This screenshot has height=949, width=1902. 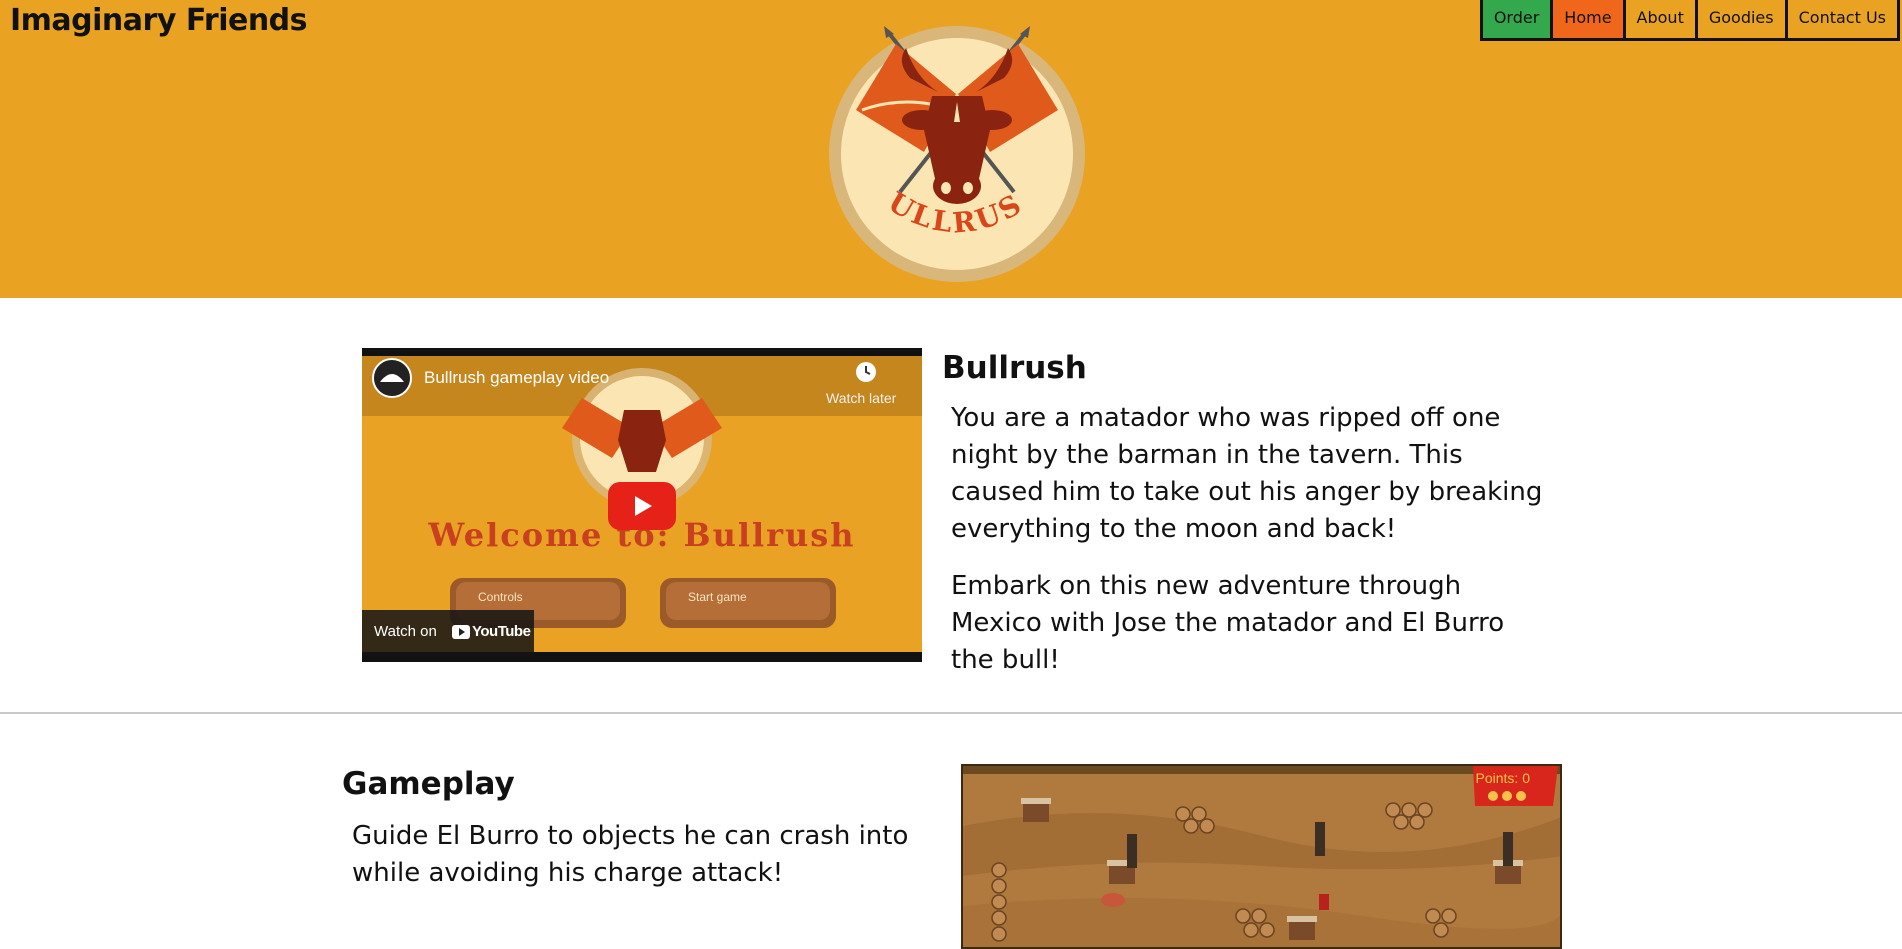 I want to click on main-nav: Order Home About Goodies Contact Us, so click(x=1689, y=20).